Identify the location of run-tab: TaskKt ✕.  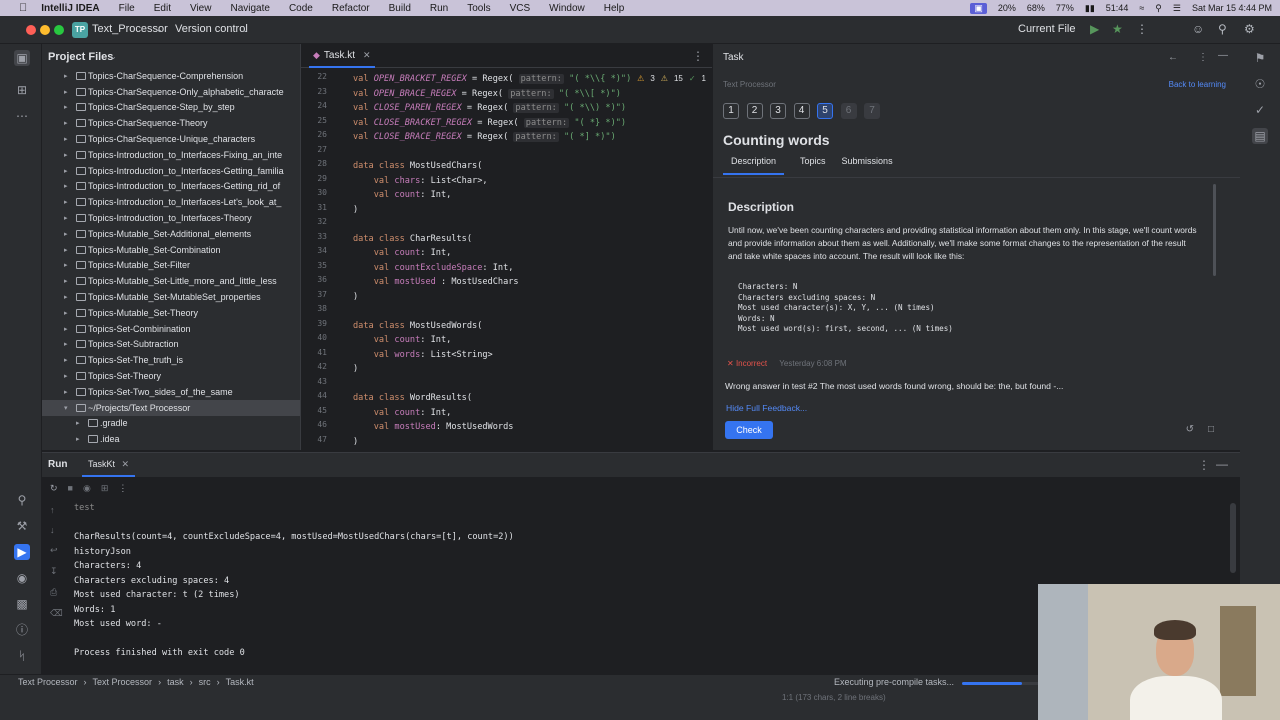
(109, 465).